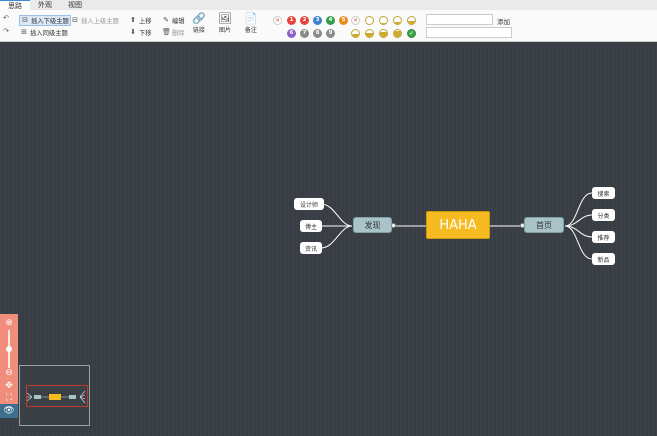 Image resolution: width=657 pixels, height=436 pixels. I want to click on minimap-viewport, so click(57, 396).